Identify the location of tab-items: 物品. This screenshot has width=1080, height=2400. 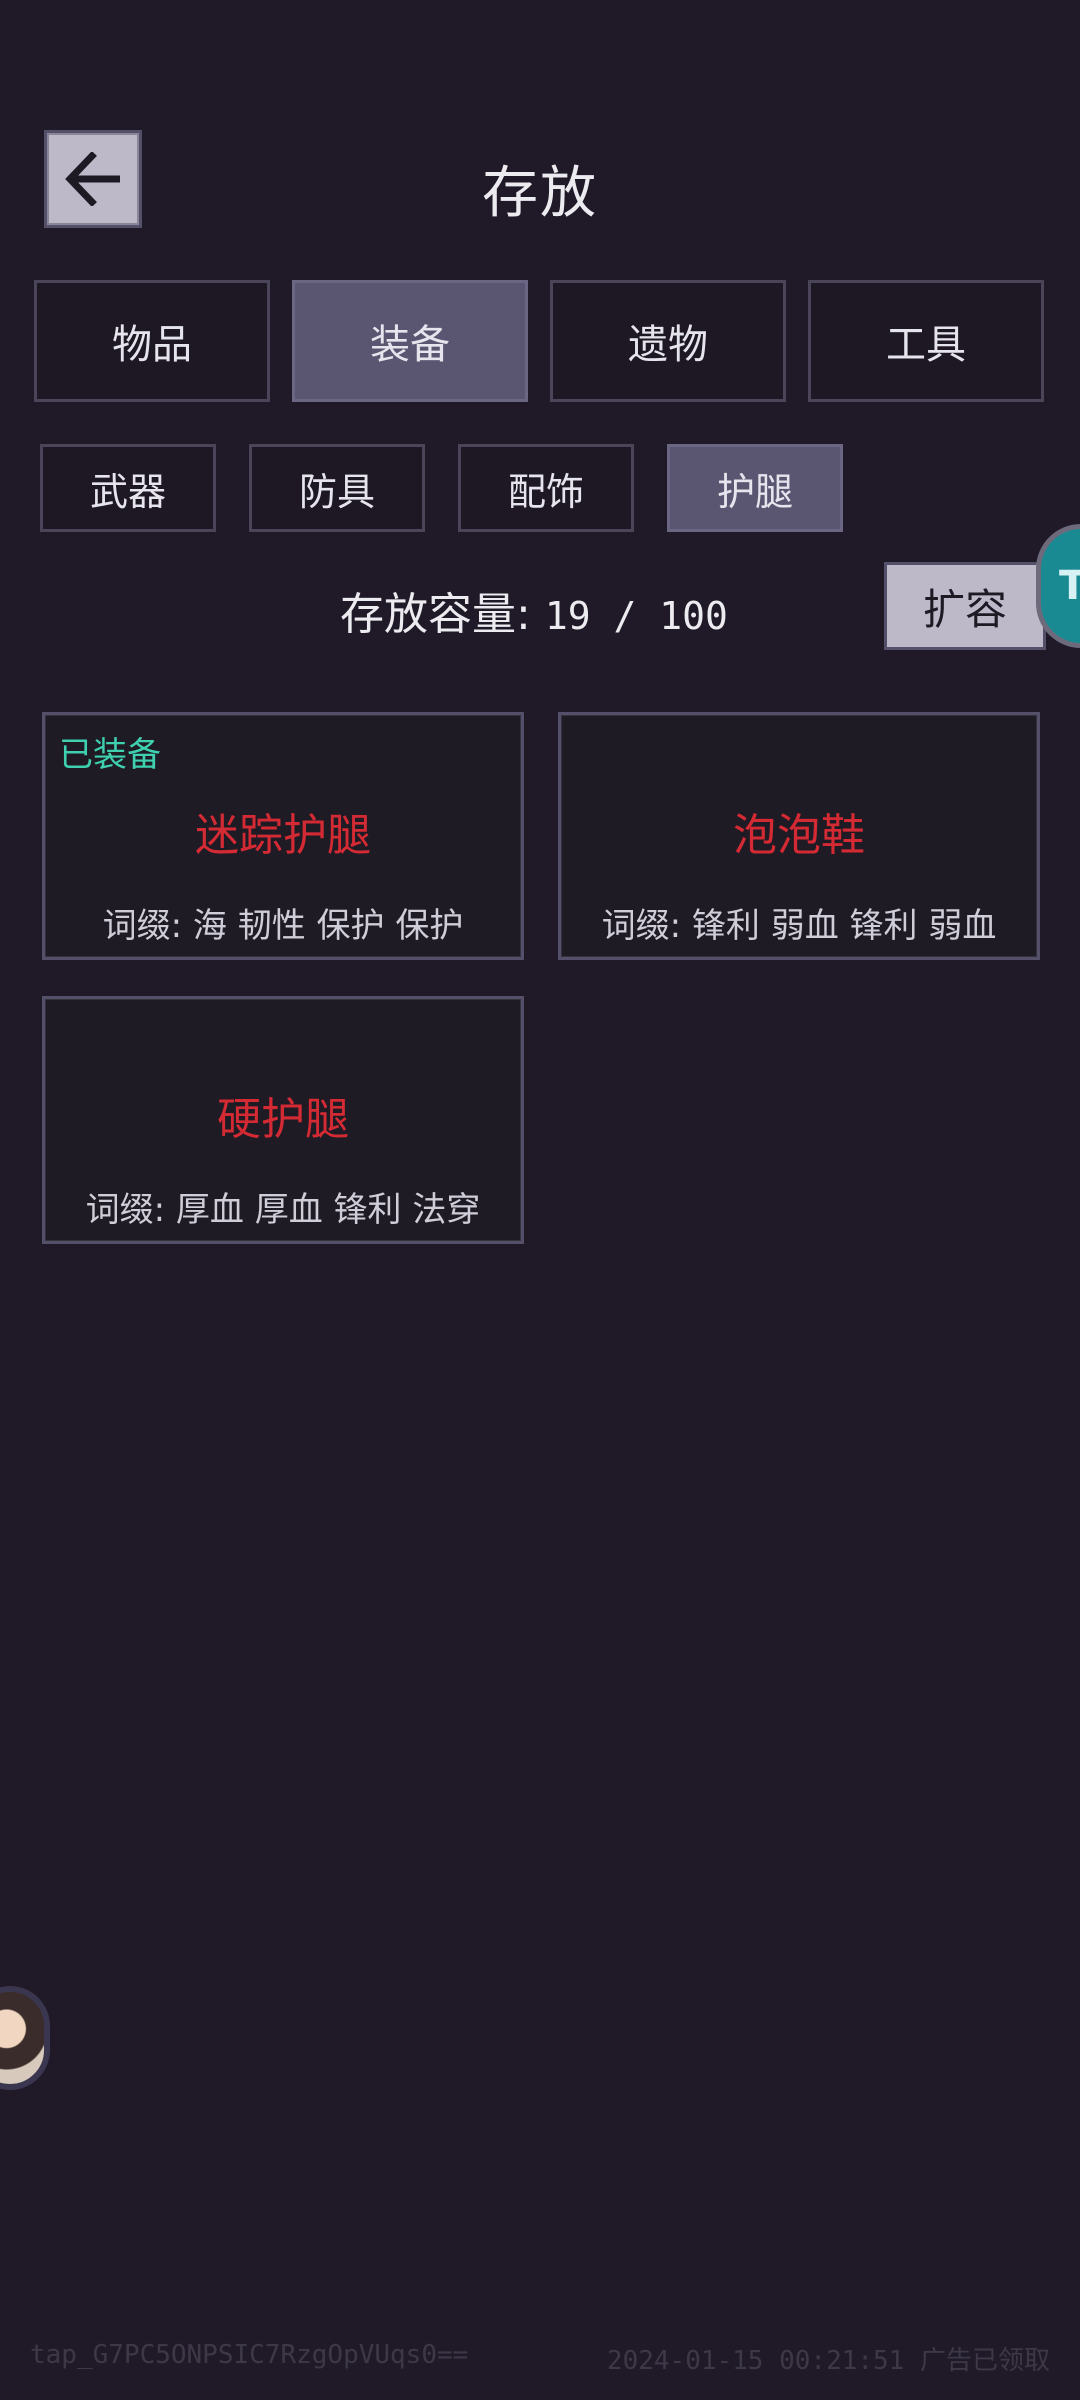
(152, 341).